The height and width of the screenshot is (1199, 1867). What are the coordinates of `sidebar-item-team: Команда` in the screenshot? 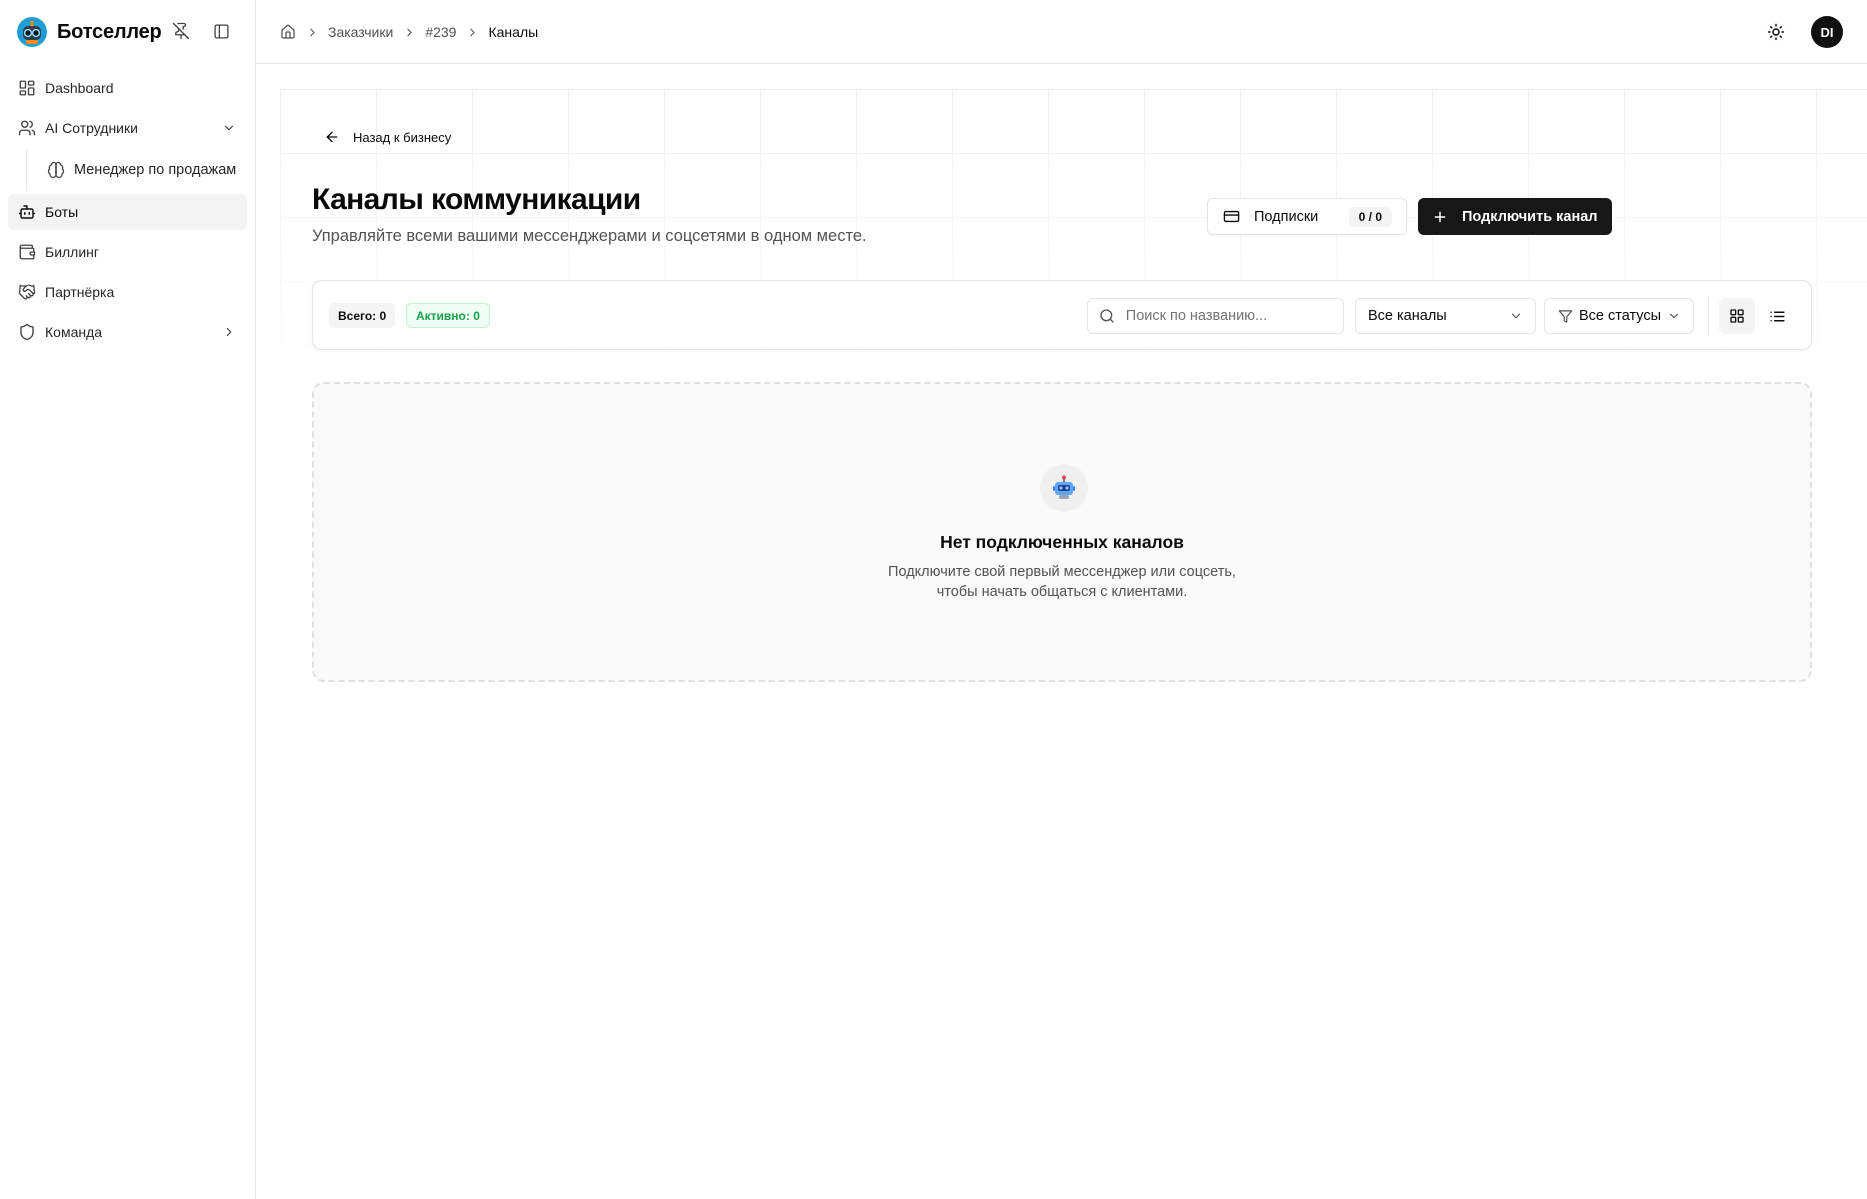 It's located at (127, 332).